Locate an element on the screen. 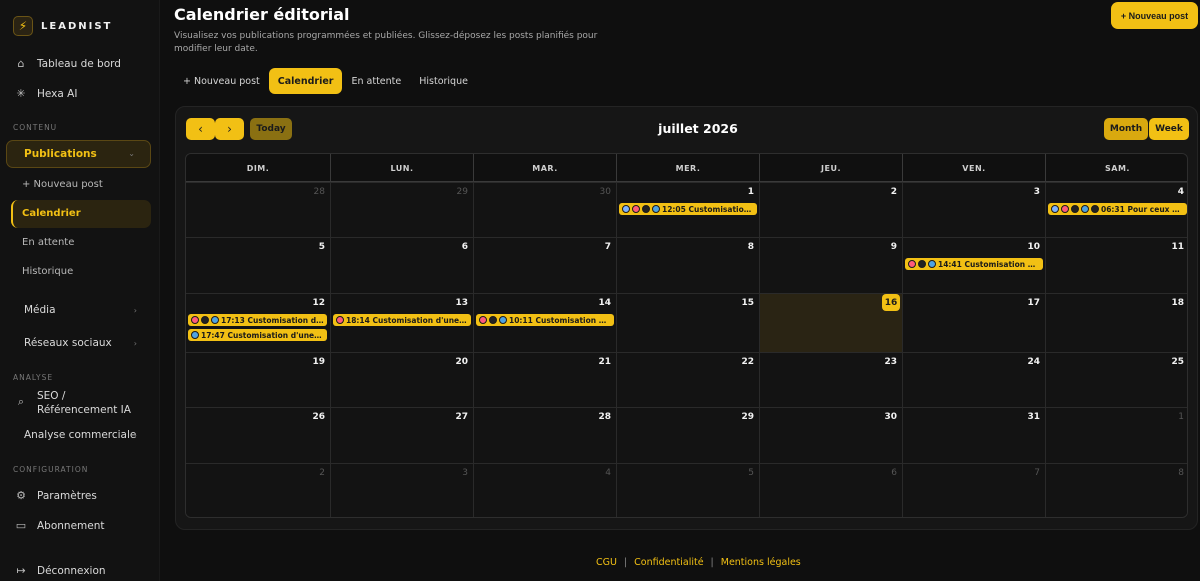  calendar-day-cell: 17 is located at coordinates (973, 322).